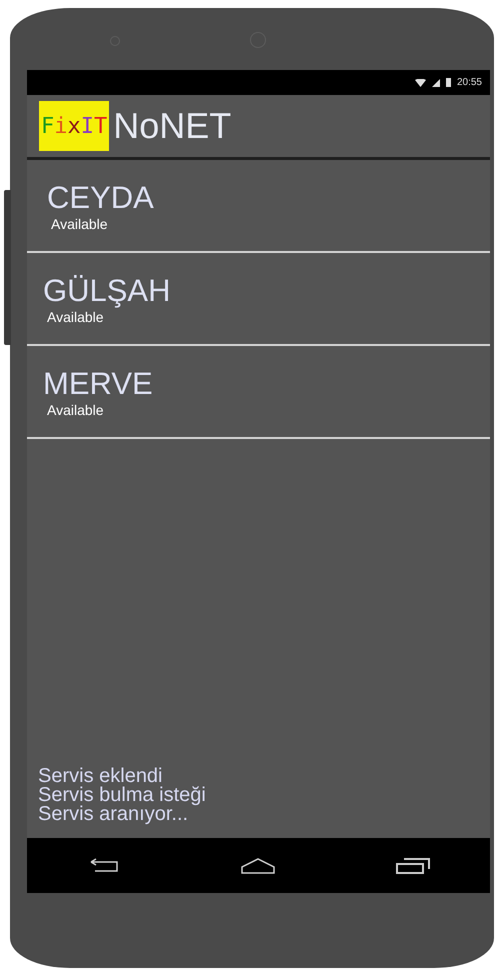 The width and height of the screenshot is (500, 976). I want to click on device-name: MERVE, so click(98, 384).